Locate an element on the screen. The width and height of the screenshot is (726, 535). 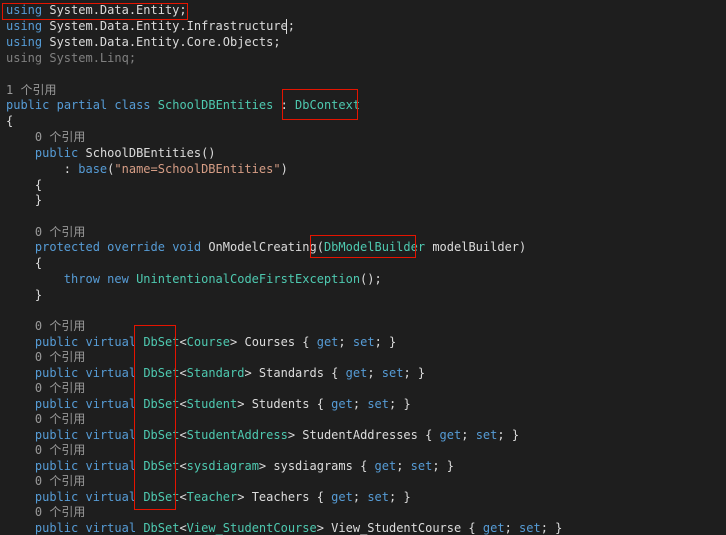
code-token: { is located at coordinates (24, 185).